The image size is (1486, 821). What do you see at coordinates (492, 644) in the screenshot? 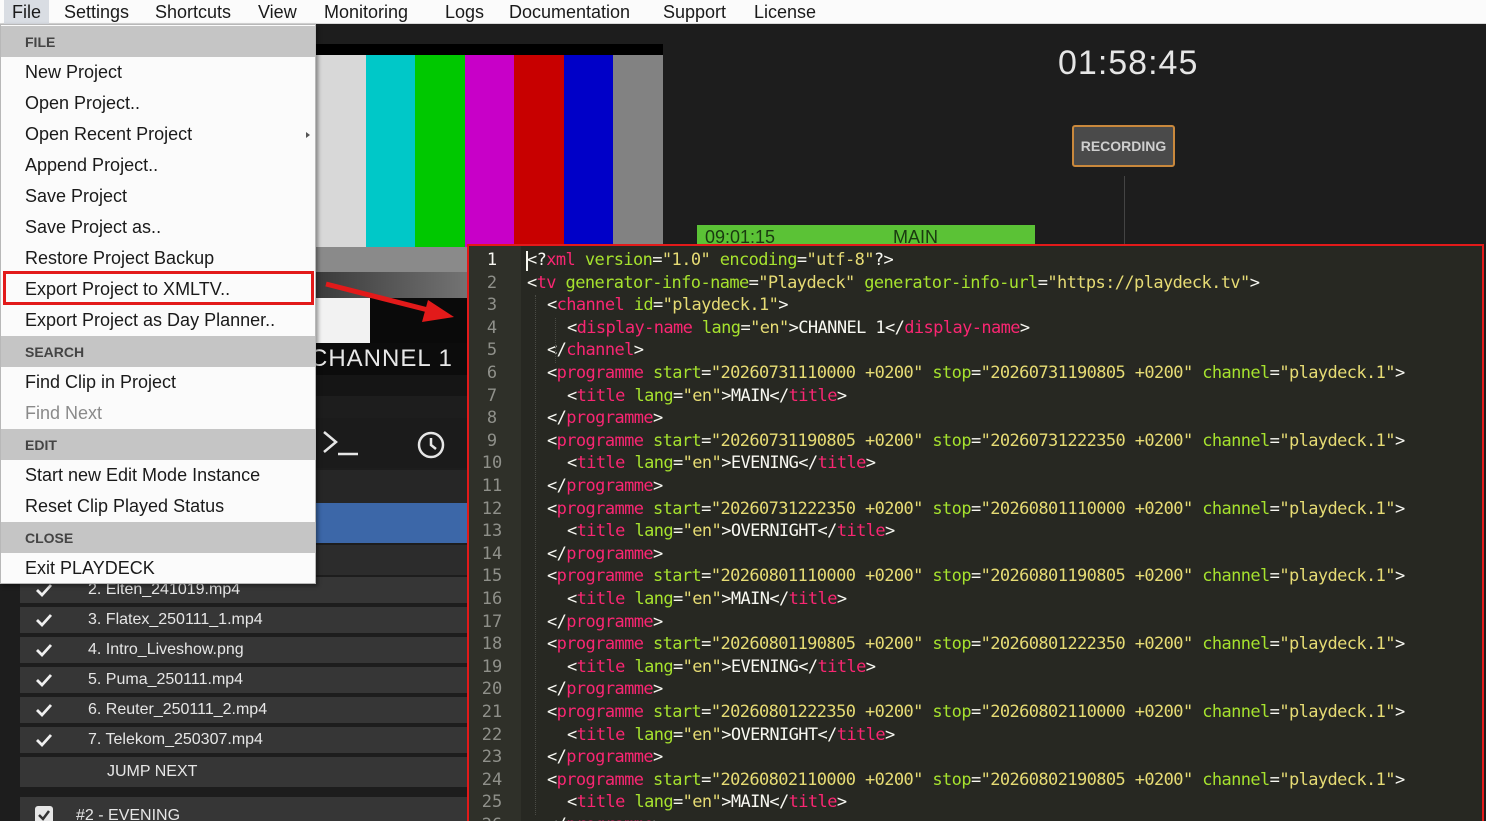
I see `line-number: 18` at bounding box center [492, 644].